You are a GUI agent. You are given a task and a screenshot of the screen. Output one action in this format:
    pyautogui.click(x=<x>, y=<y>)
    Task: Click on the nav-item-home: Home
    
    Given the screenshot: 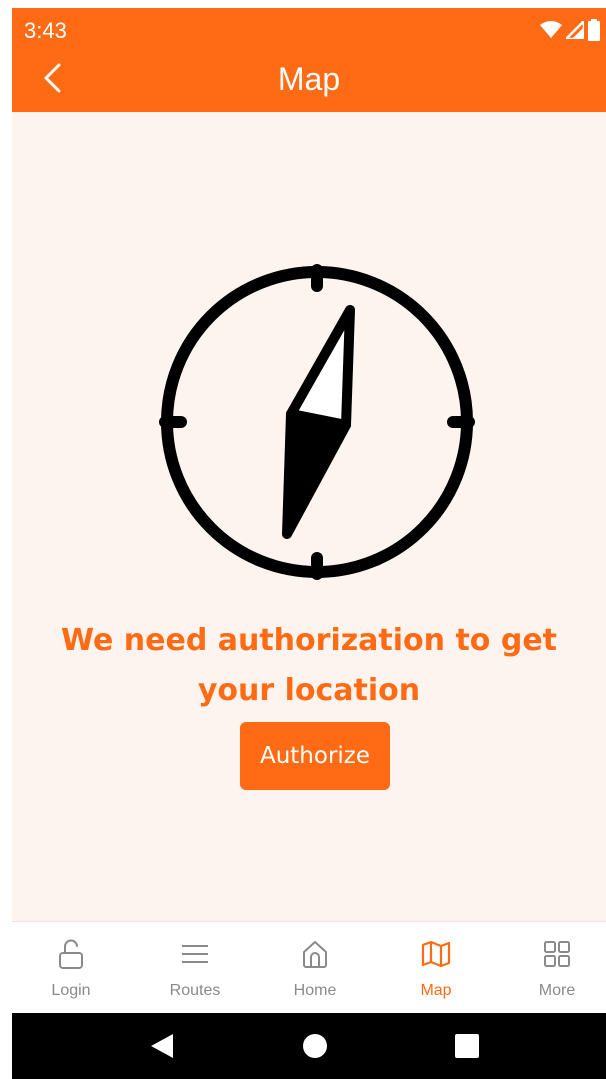 What is the action you would take?
    pyautogui.click(x=315, y=968)
    